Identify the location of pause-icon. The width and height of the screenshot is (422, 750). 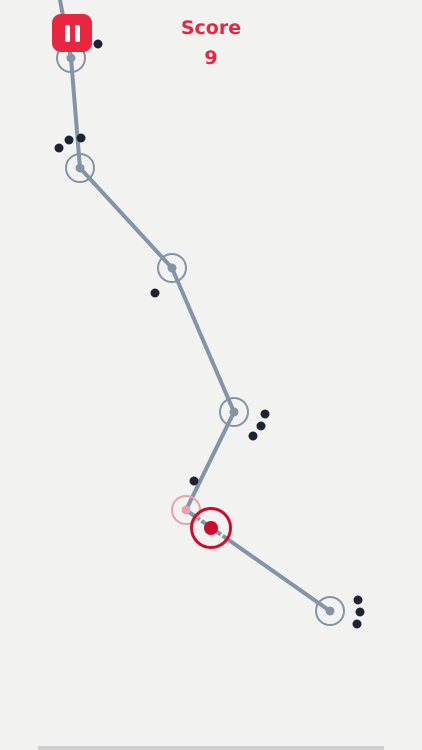
(72, 33).